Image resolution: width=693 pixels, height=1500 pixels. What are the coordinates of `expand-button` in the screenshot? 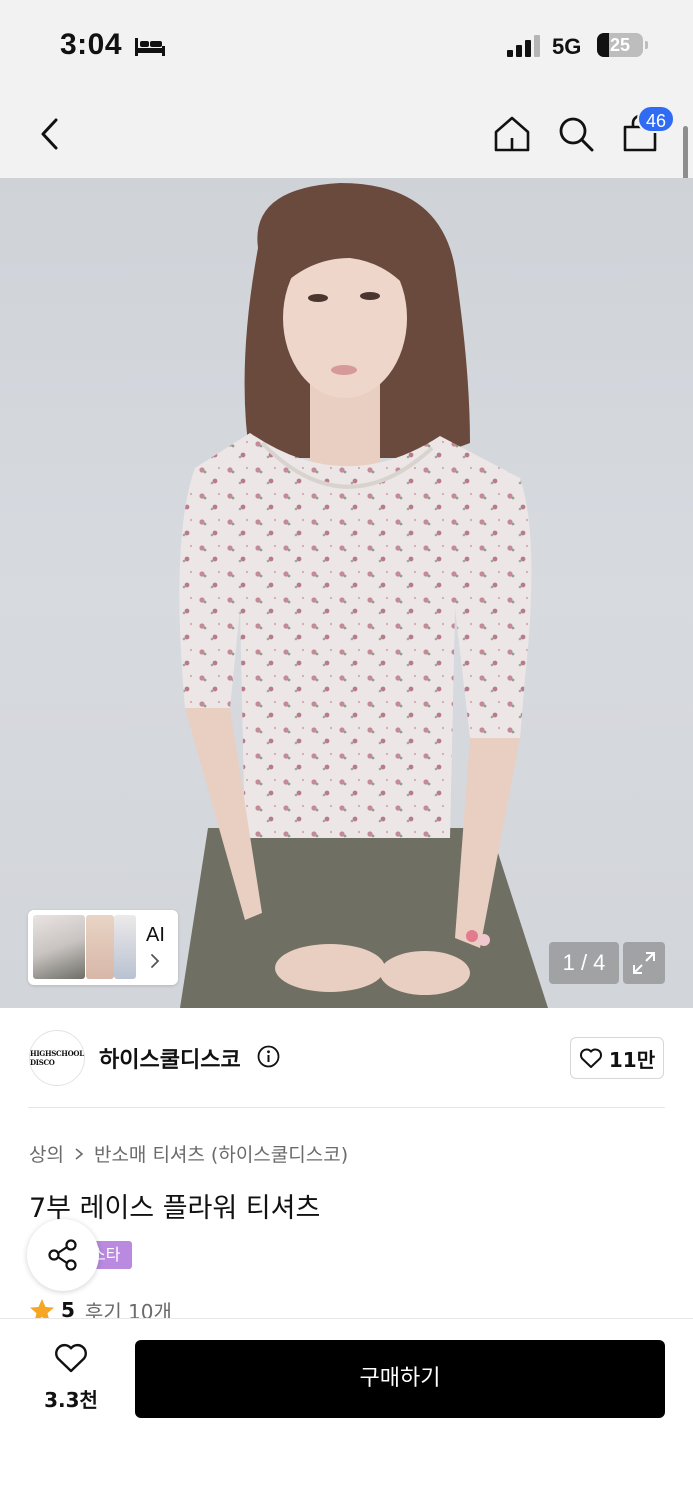 It's located at (644, 963).